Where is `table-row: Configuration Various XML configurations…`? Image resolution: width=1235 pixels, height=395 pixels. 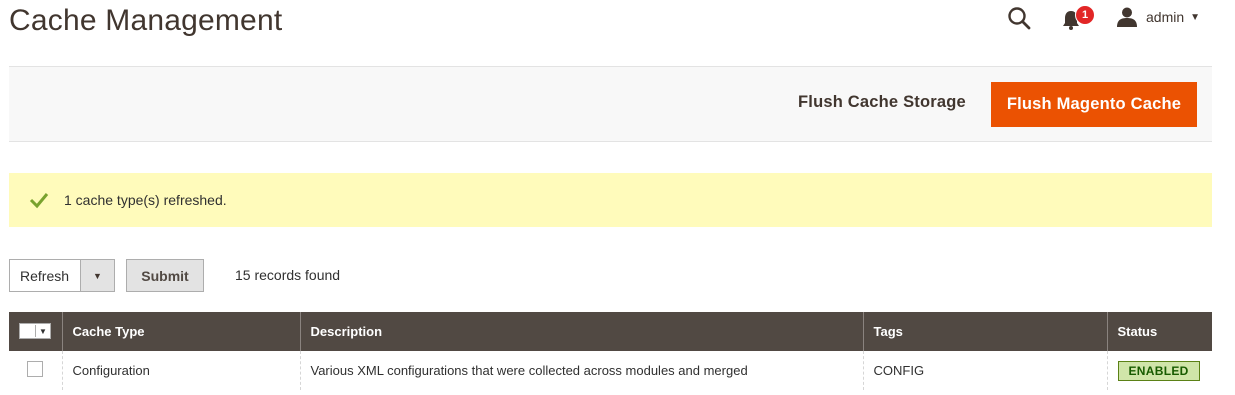
table-row: Configuration Various XML configurations… is located at coordinates (610, 370).